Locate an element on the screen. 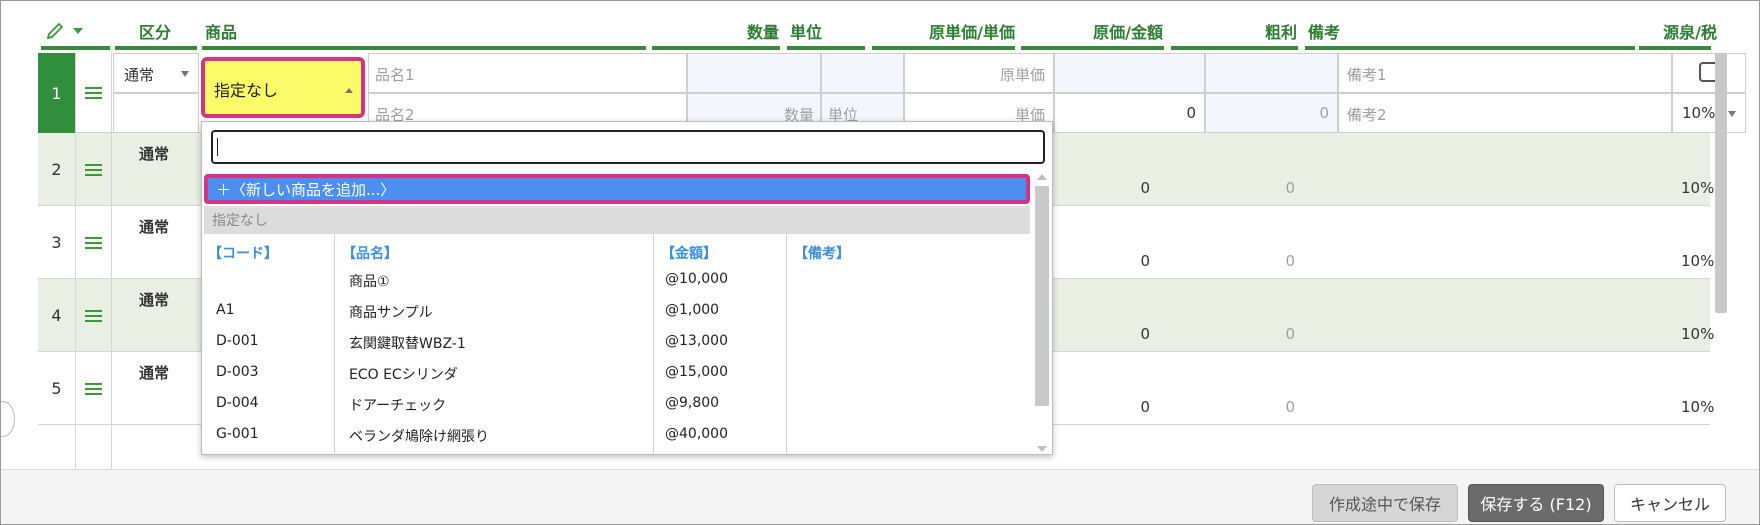  item-price: @1,000 is located at coordinates (692, 310).